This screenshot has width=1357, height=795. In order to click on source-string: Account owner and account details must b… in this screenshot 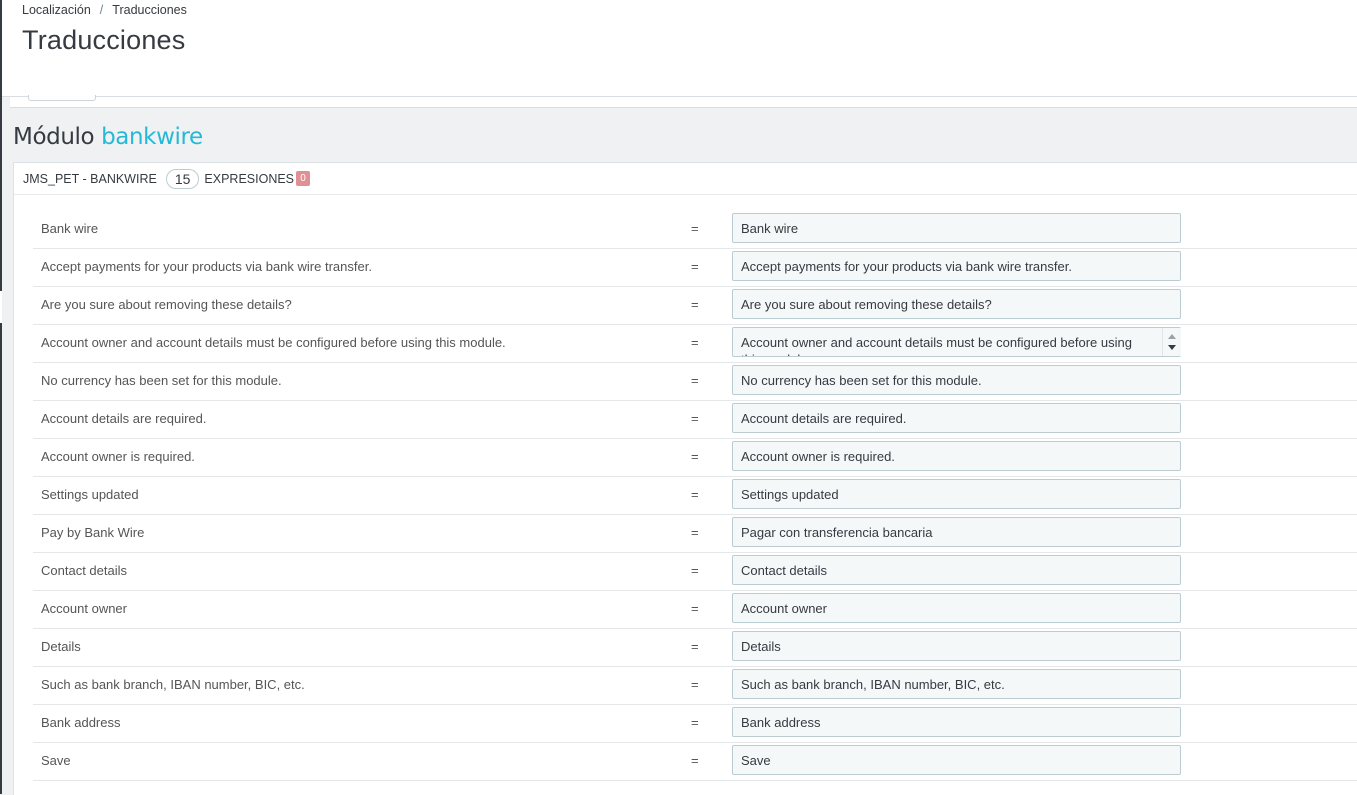, I will do `click(273, 342)`.